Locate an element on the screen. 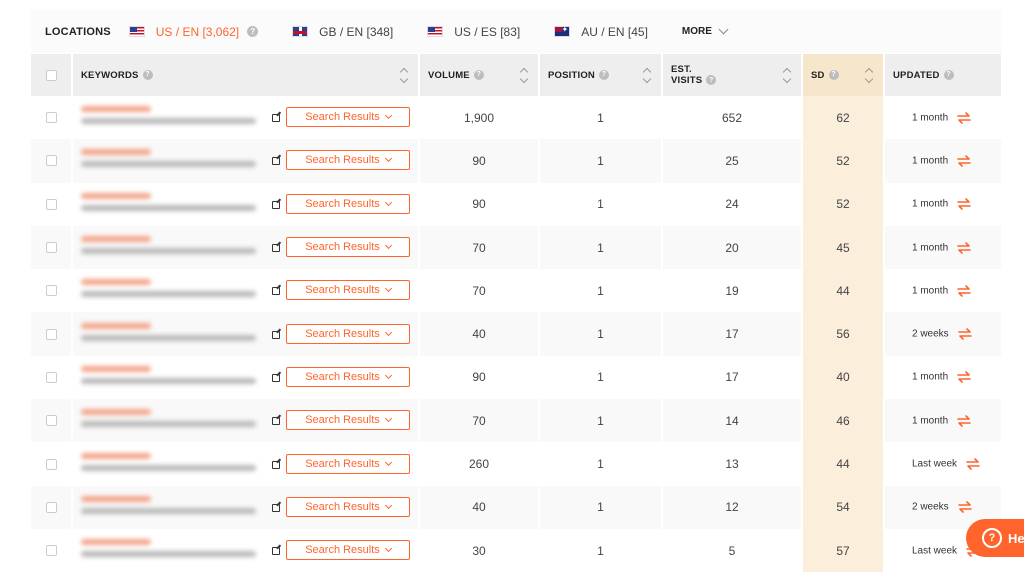 The height and width of the screenshot is (579, 1024). location-us-es: US / ES [83] is located at coordinates (473, 32).